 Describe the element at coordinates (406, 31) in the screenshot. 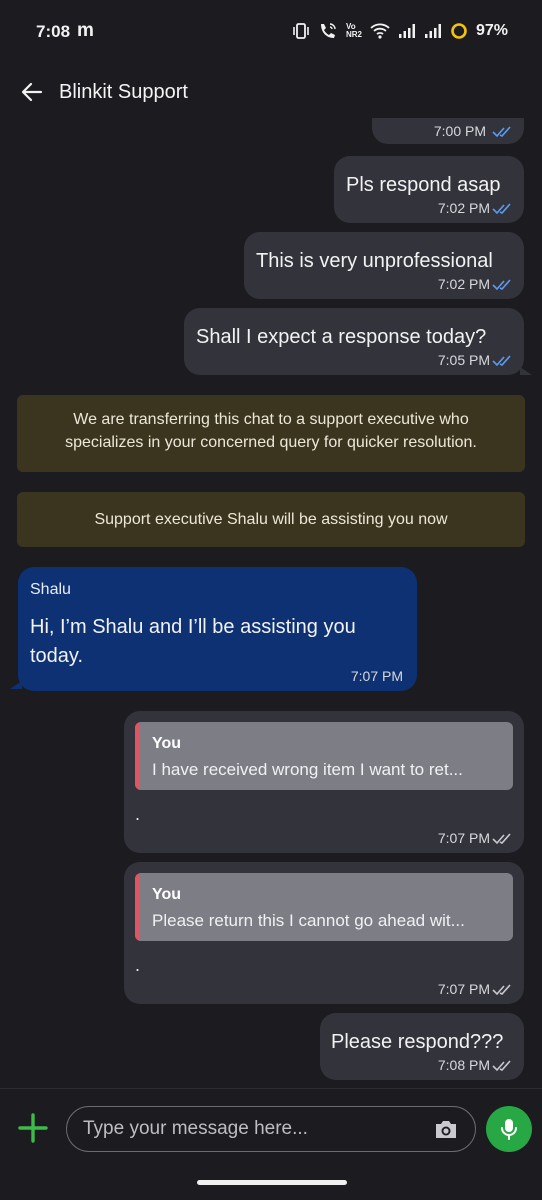

I see `signal-icon` at that location.